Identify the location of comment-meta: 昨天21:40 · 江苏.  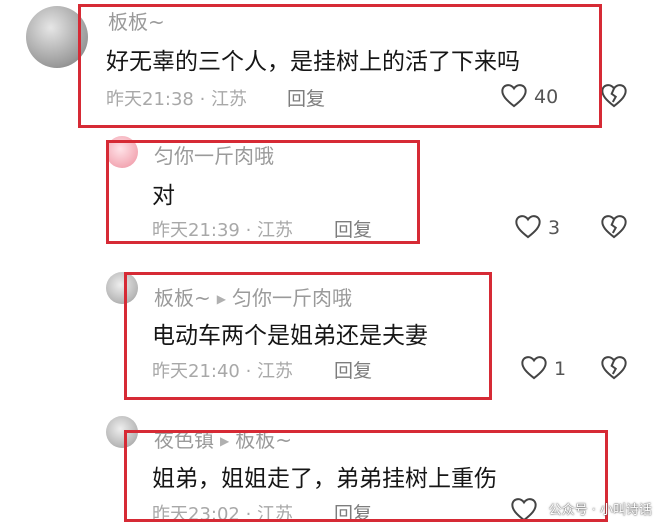
(223, 371).